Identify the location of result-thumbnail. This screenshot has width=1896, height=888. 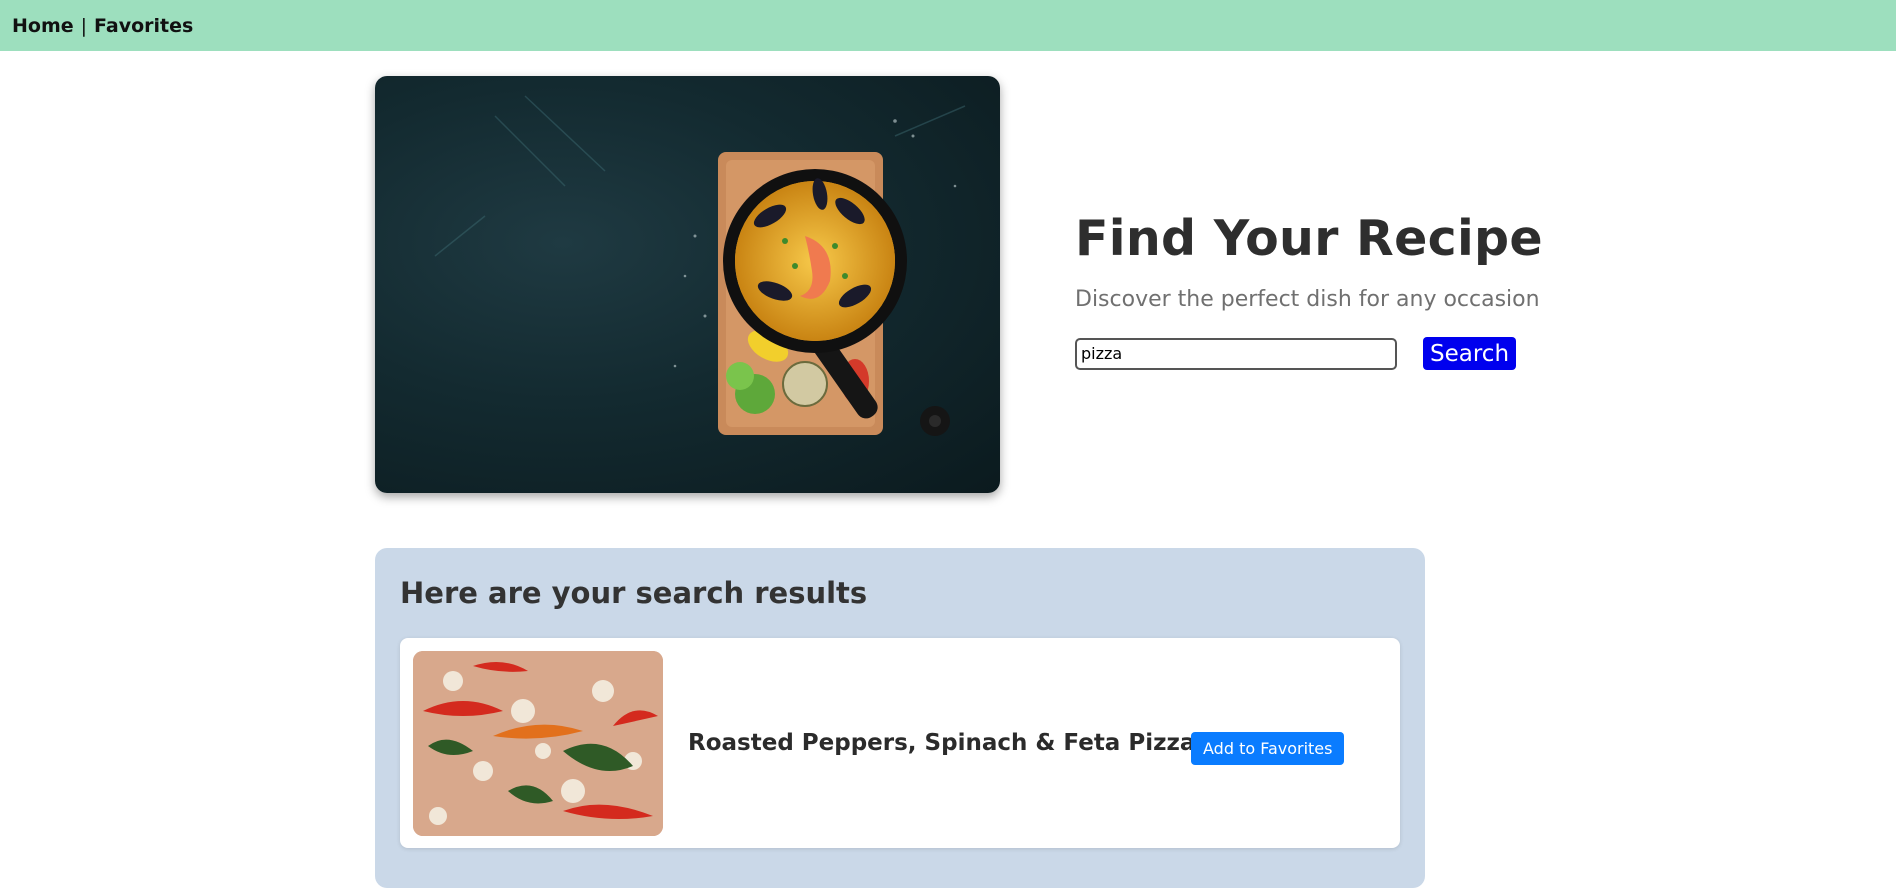
(538, 743).